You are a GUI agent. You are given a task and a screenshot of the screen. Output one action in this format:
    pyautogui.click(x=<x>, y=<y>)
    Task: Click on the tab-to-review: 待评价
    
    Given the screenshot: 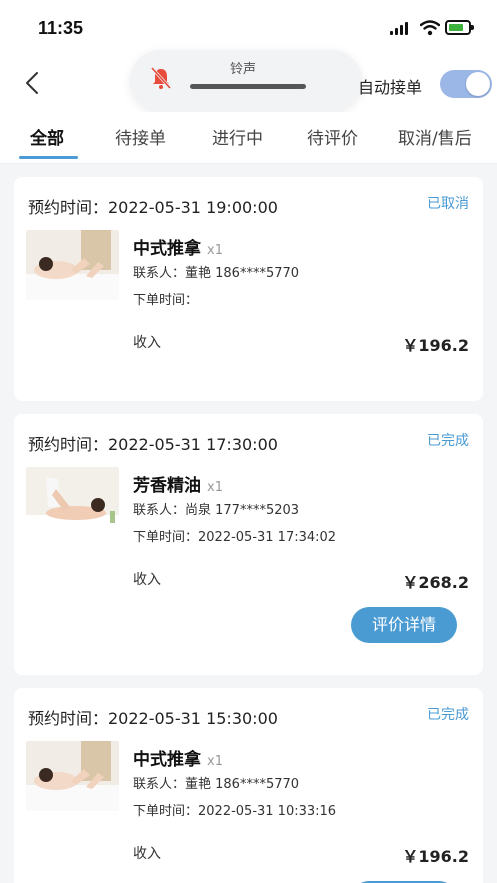 What is the action you would take?
    pyautogui.click(x=332, y=136)
    